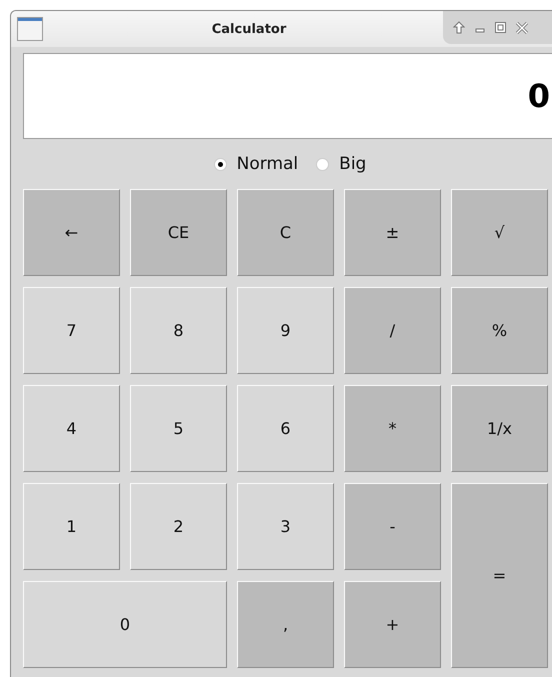  I want to click on calculator-key: 2, so click(178, 526).